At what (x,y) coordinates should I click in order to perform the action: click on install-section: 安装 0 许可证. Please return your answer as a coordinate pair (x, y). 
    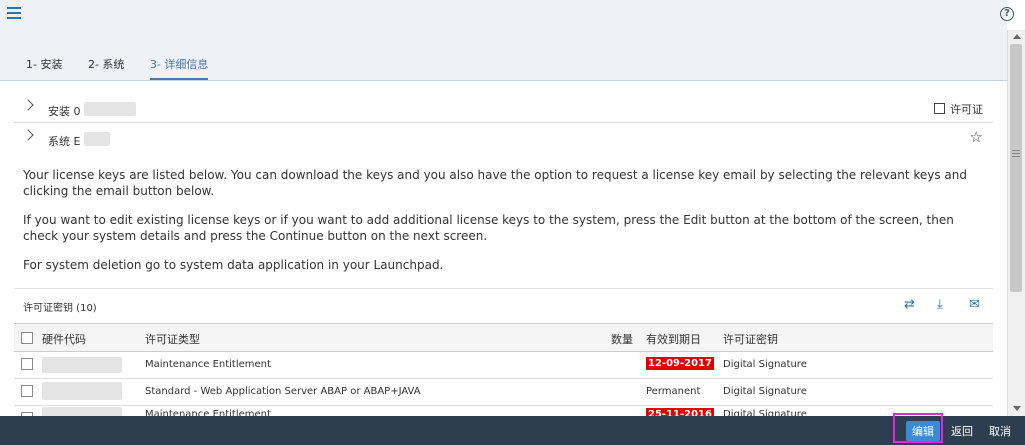
    Looking at the image, I should click on (503, 109).